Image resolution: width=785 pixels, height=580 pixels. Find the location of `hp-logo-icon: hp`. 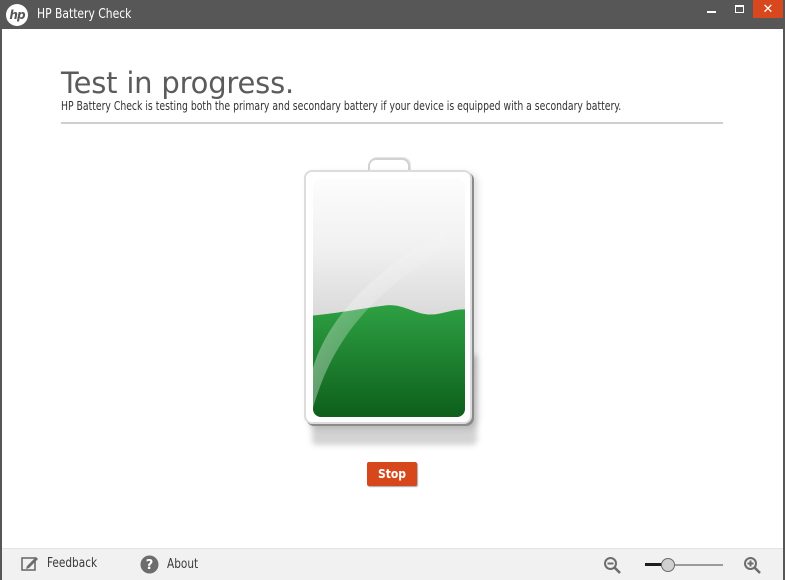

hp-logo-icon: hp is located at coordinates (17, 15).